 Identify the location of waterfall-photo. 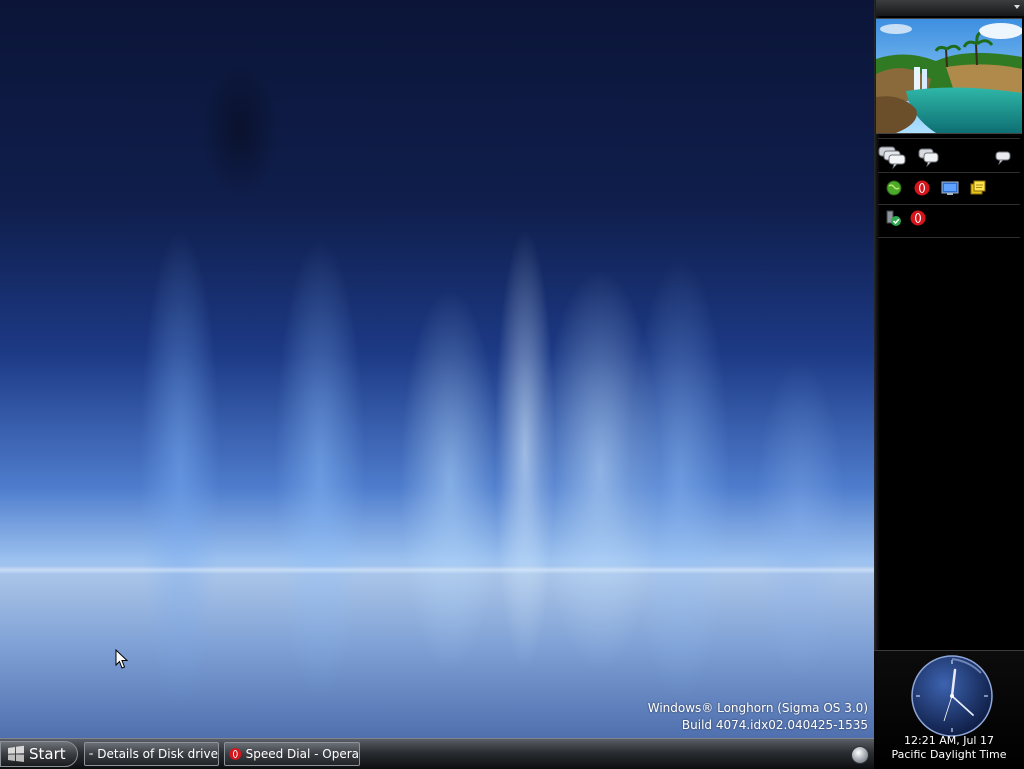
(949, 76).